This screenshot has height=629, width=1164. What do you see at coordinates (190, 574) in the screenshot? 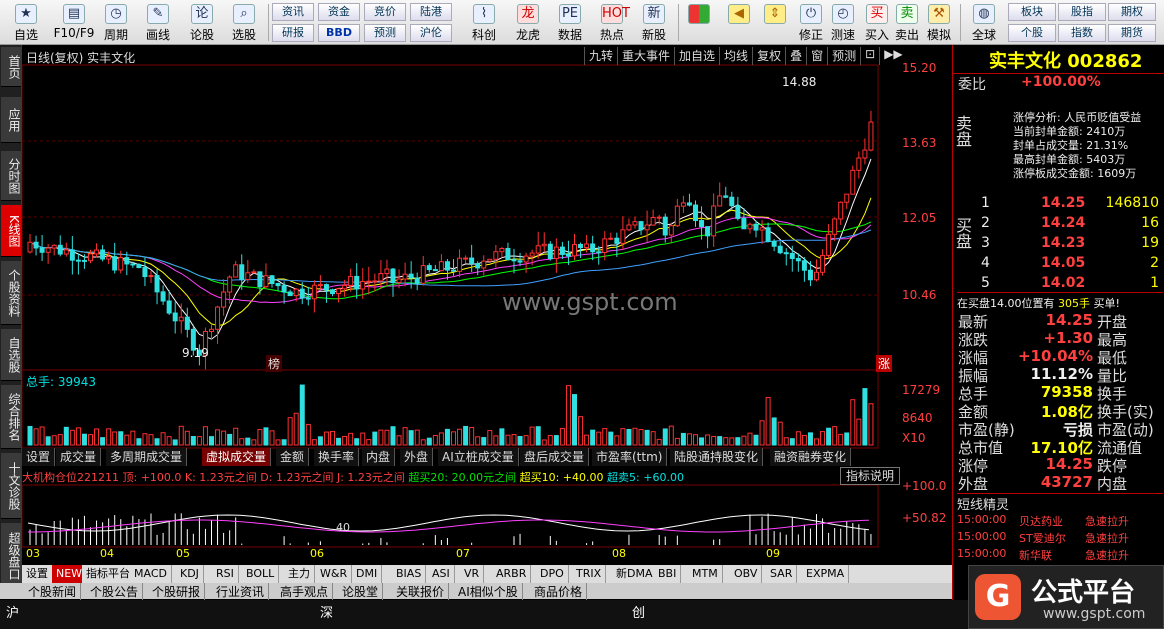
I see `indicator-tab: KDJ` at bounding box center [190, 574].